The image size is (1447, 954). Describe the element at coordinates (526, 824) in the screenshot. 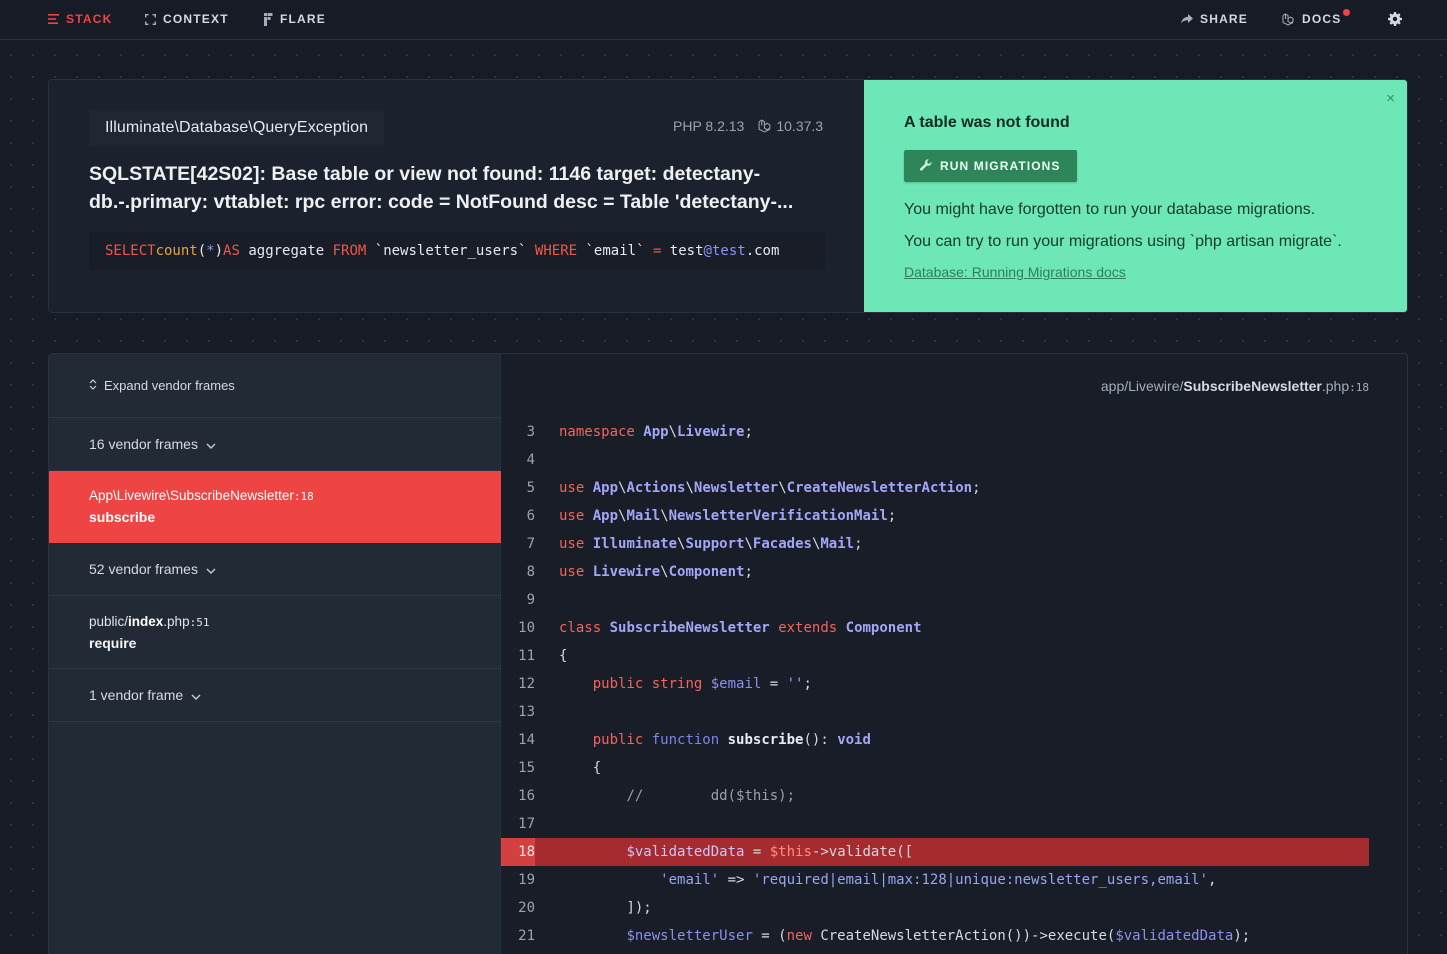

I see `line-number: 17` at that location.